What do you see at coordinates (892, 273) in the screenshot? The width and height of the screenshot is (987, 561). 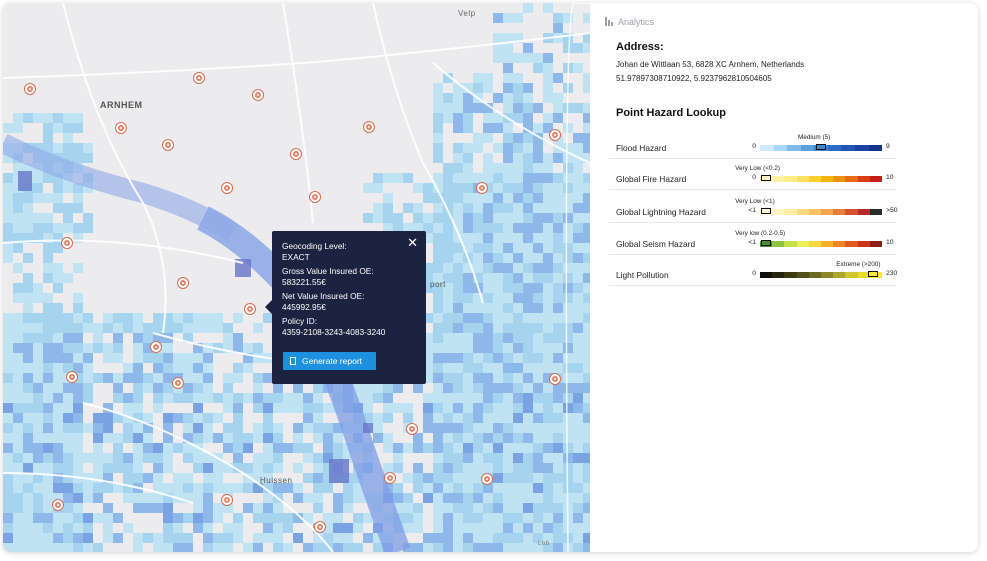 I see `hazard-max: 230` at bounding box center [892, 273].